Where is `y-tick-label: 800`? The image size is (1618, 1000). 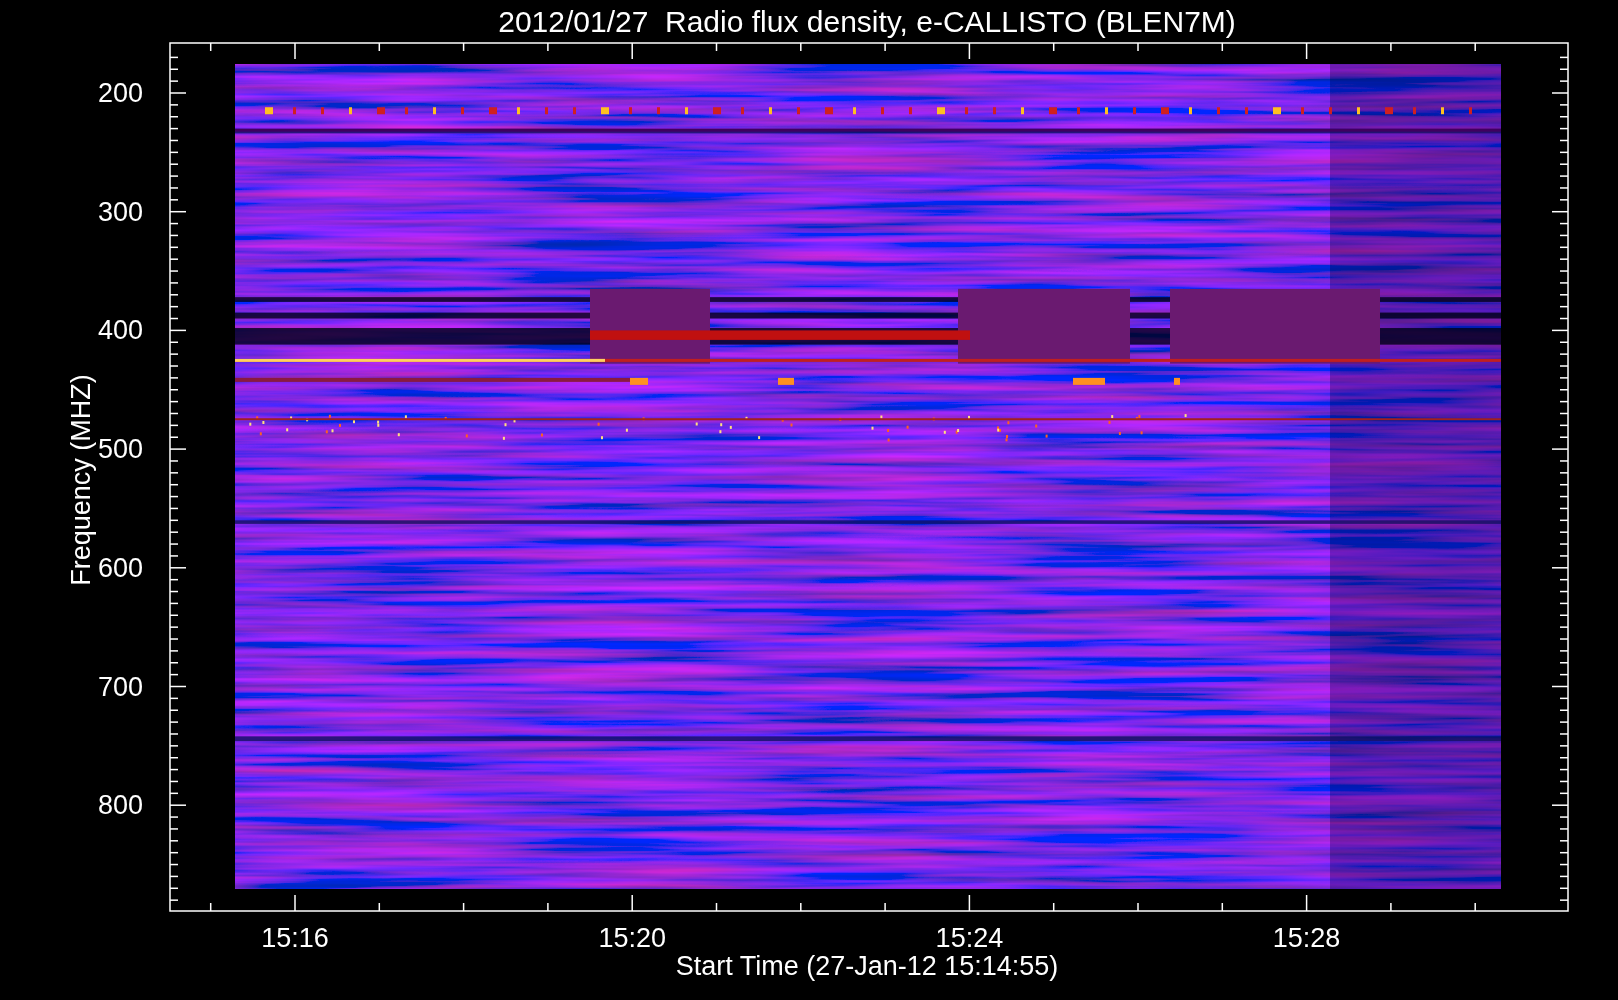 y-tick-label: 800 is located at coordinates (120, 805).